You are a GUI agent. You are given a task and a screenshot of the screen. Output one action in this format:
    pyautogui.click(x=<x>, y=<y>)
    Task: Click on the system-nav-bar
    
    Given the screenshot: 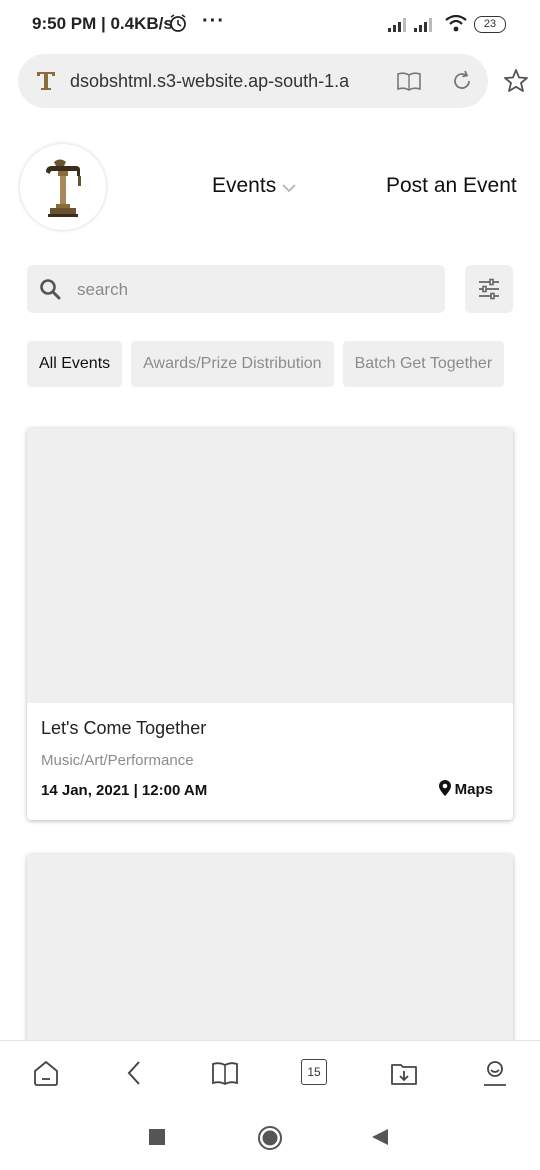 What is the action you would take?
    pyautogui.click(x=270, y=1138)
    